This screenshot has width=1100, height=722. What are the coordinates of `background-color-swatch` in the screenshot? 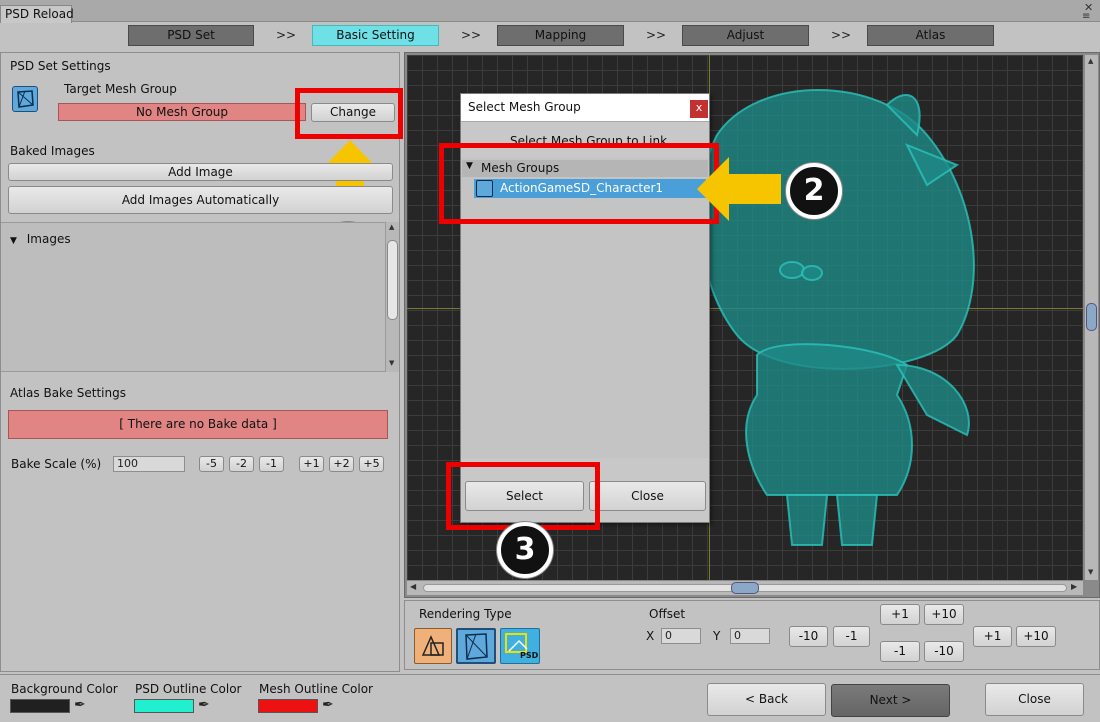 It's located at (40, 706).